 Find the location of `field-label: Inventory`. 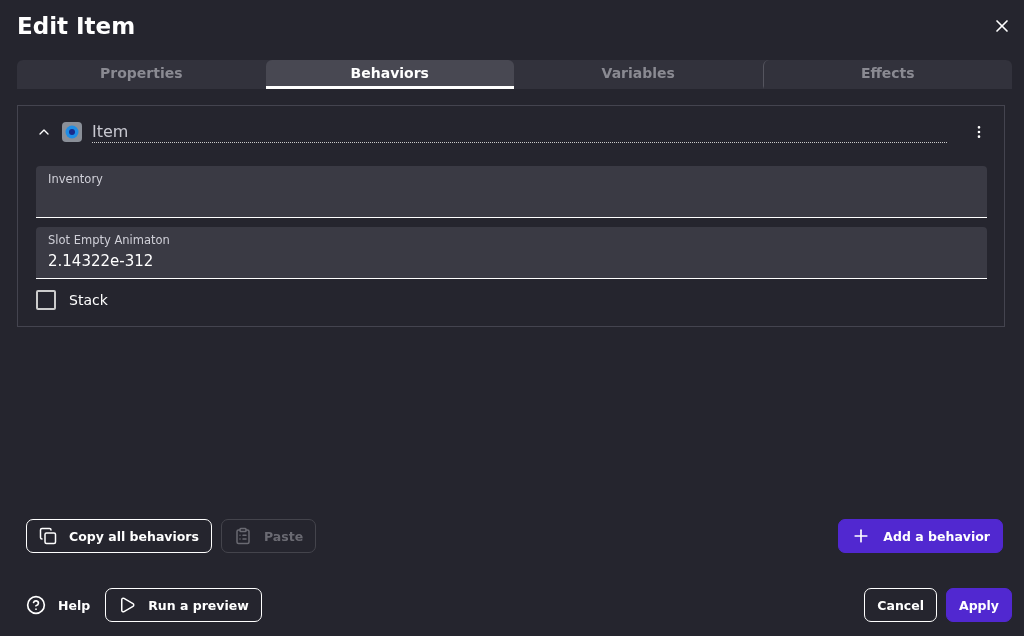

field-label: Inventory is located at coordinates (76, 179).